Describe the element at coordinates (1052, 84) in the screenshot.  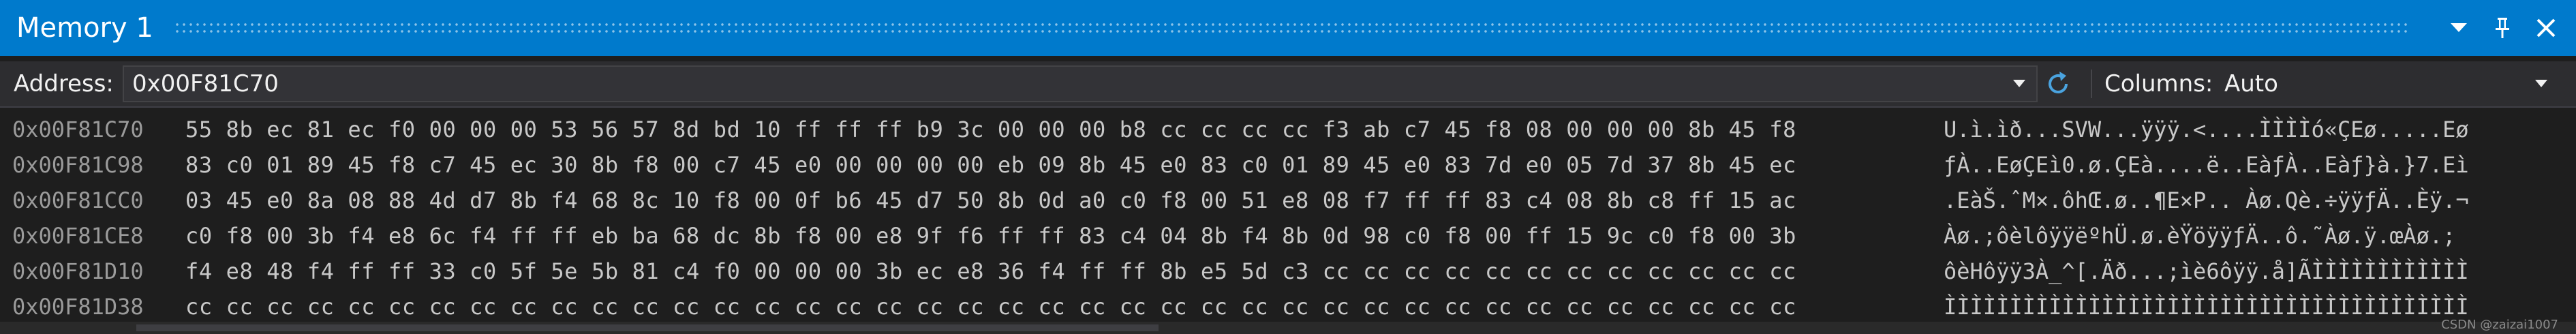
I see `address-input` at that location.